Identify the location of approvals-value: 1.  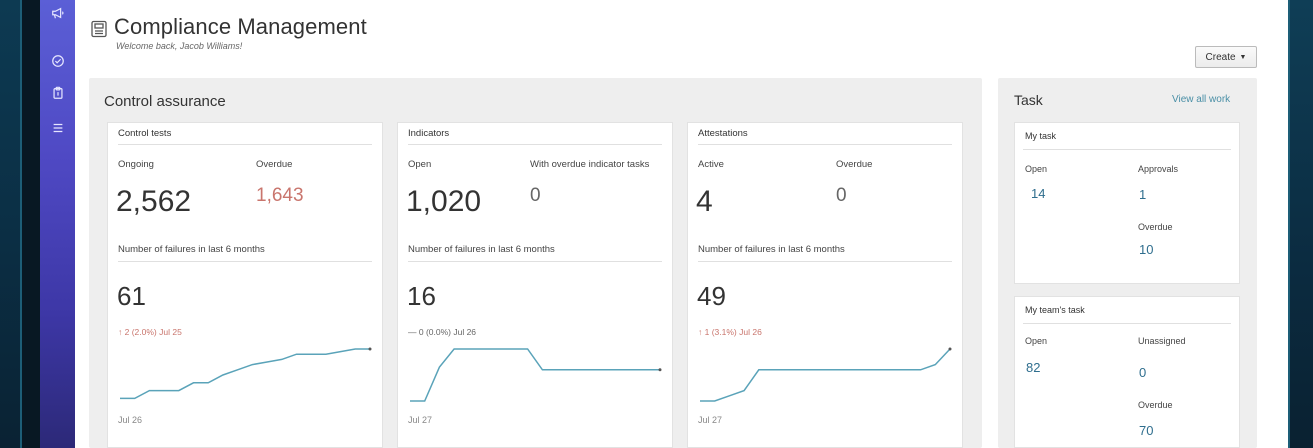
(1142, 194).